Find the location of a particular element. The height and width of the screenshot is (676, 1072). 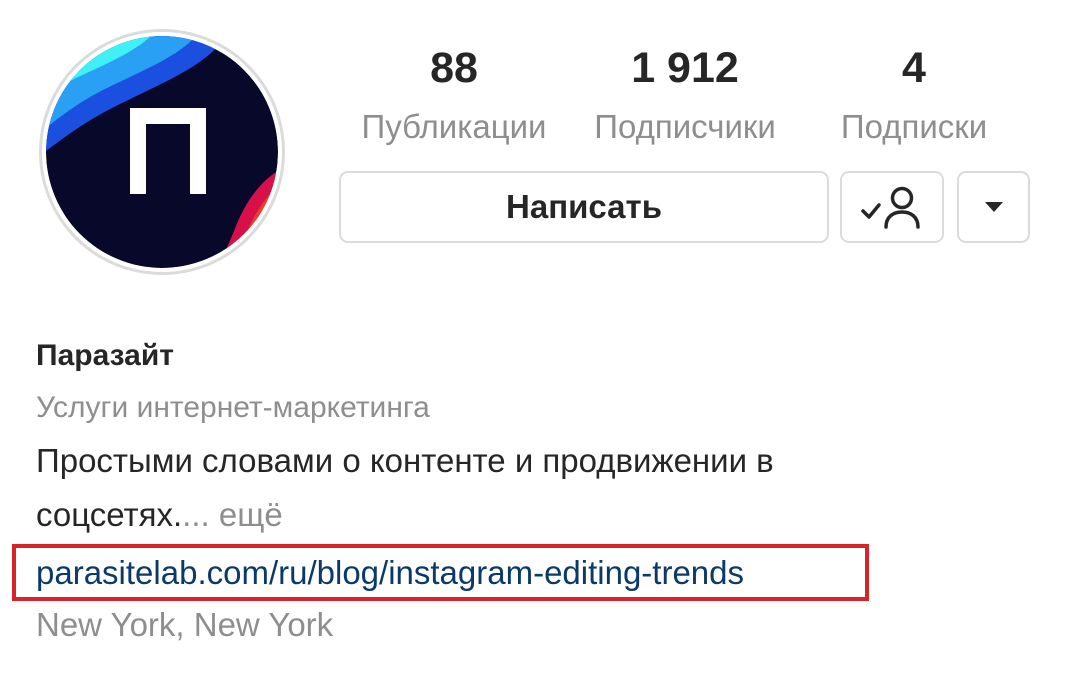

following-label: Подписки is located at coordinates (914, 126).